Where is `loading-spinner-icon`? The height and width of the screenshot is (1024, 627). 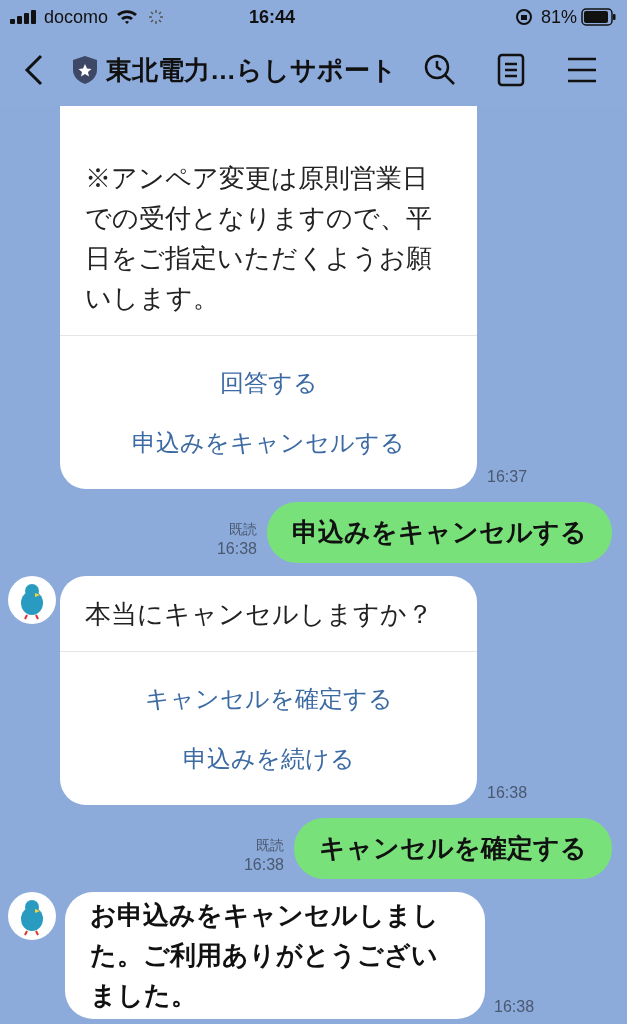
loading-spinner-icon is located at coordinates (156, 17).